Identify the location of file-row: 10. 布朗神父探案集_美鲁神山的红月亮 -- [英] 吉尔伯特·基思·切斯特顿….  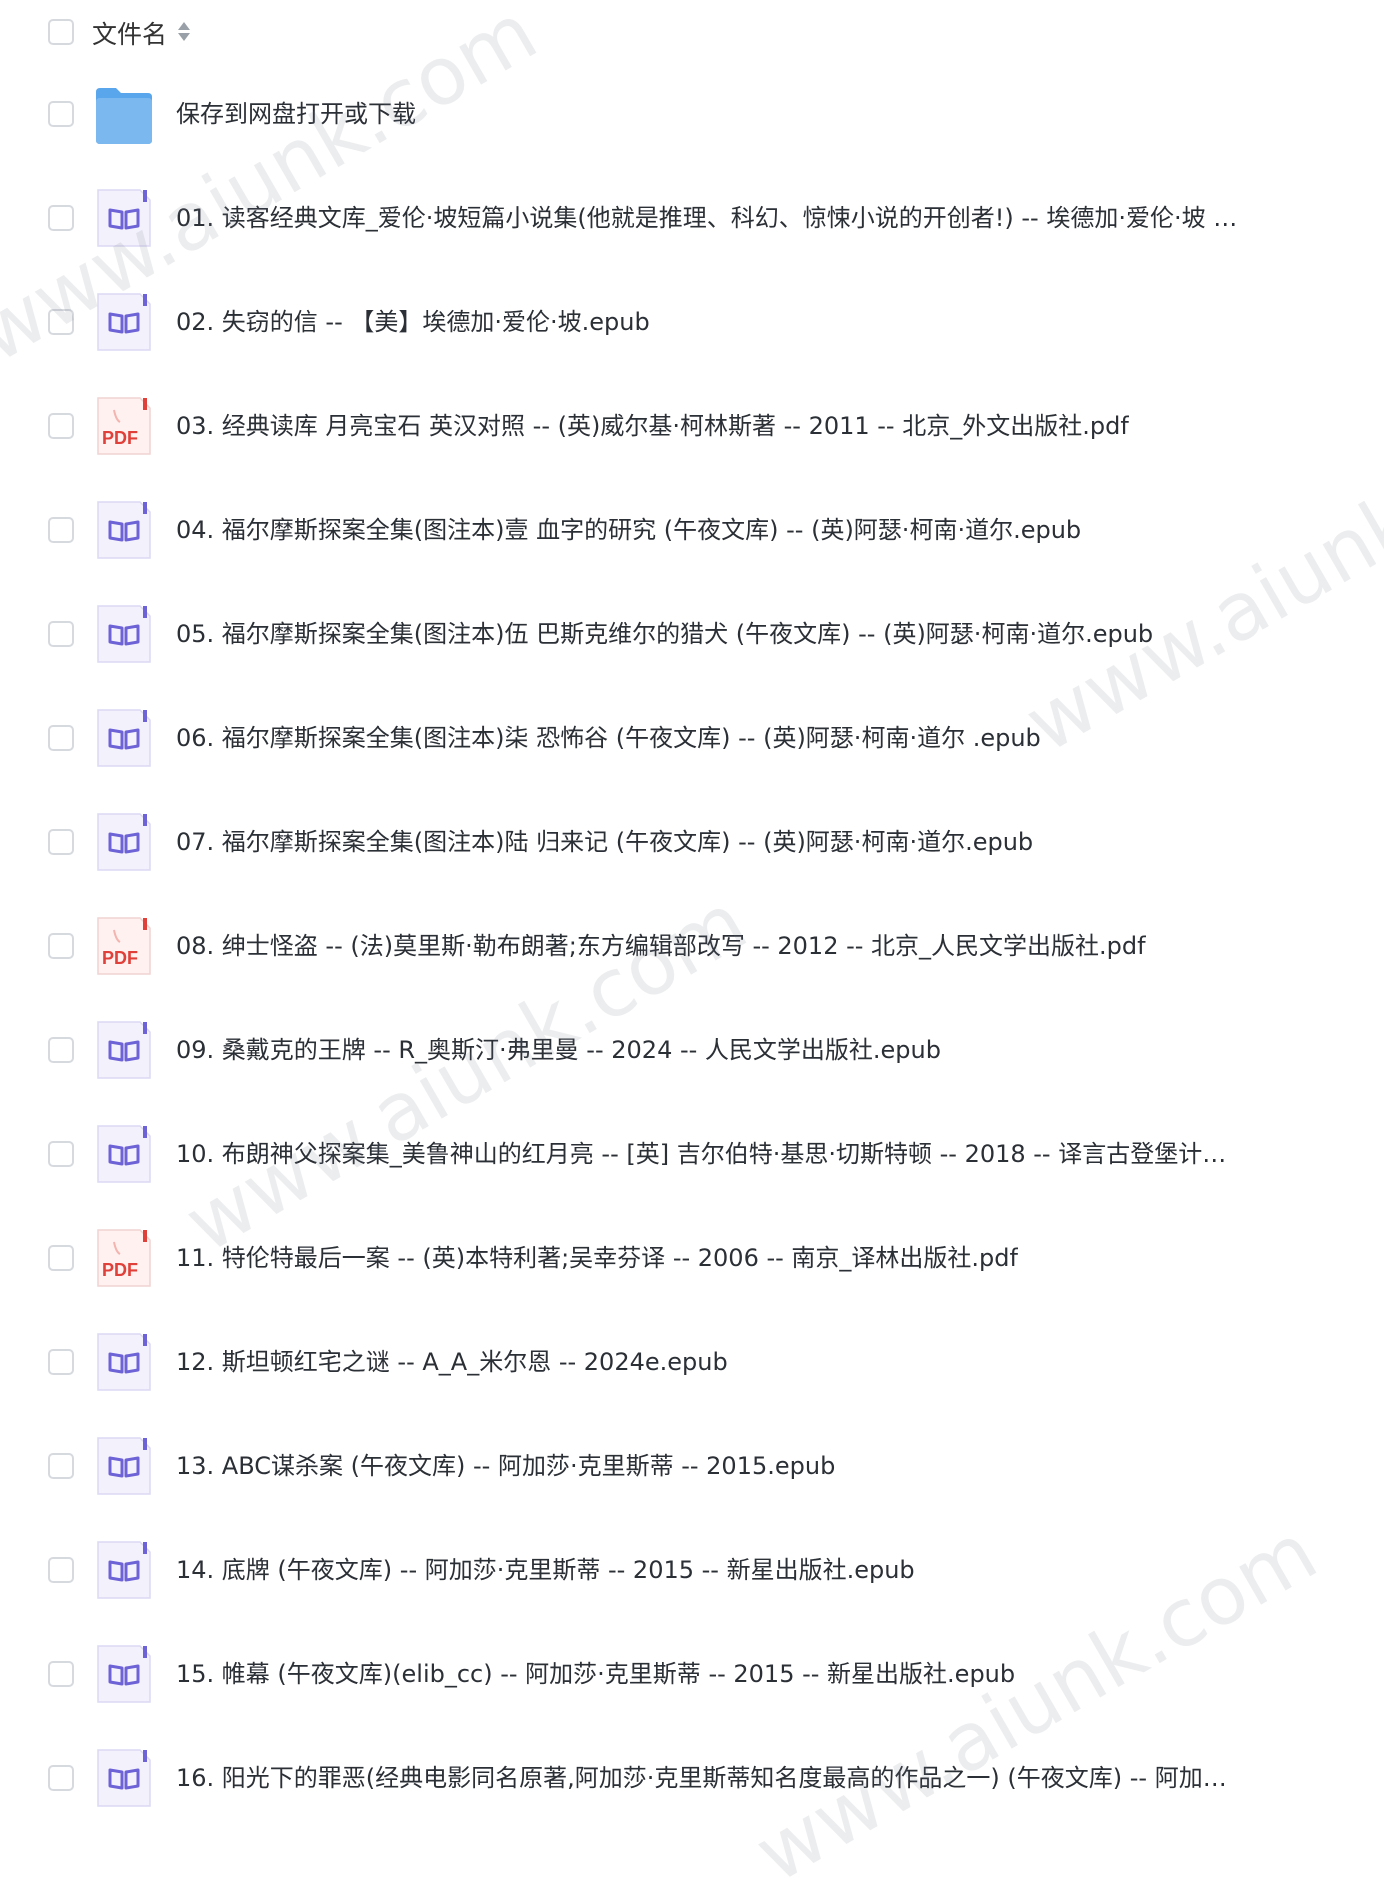
(692, 1154).